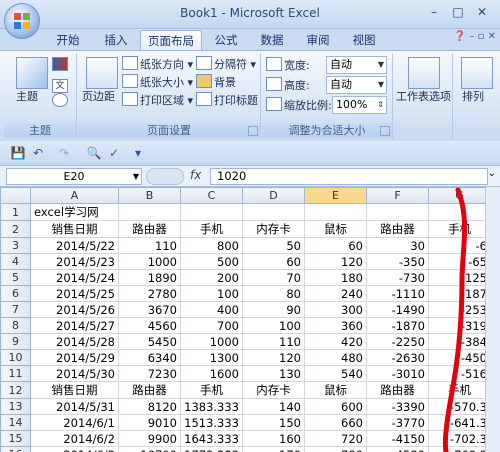  What do you see at coordinates (226, 64) in the screenshot?
I see `breaks-button: 分隔符 ▾` at bounding box center [226, 64].